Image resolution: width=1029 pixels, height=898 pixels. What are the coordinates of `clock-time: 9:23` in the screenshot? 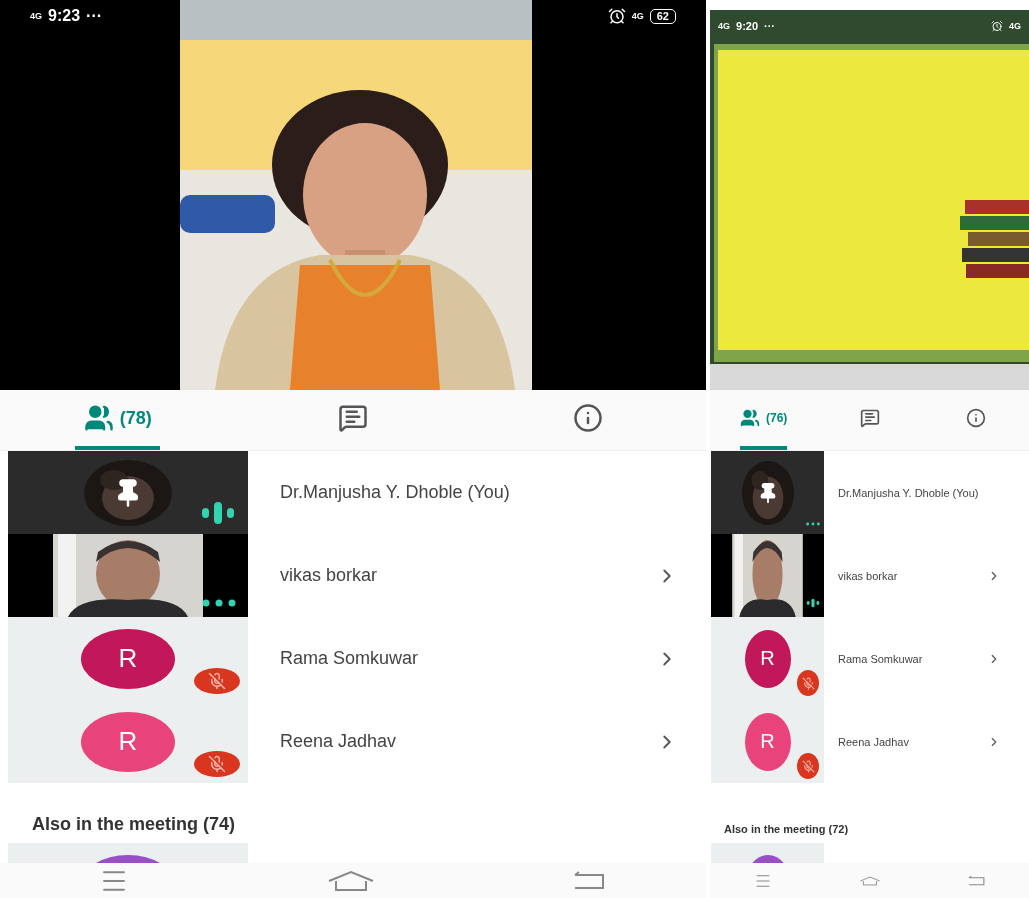 It's located at (64, 16).